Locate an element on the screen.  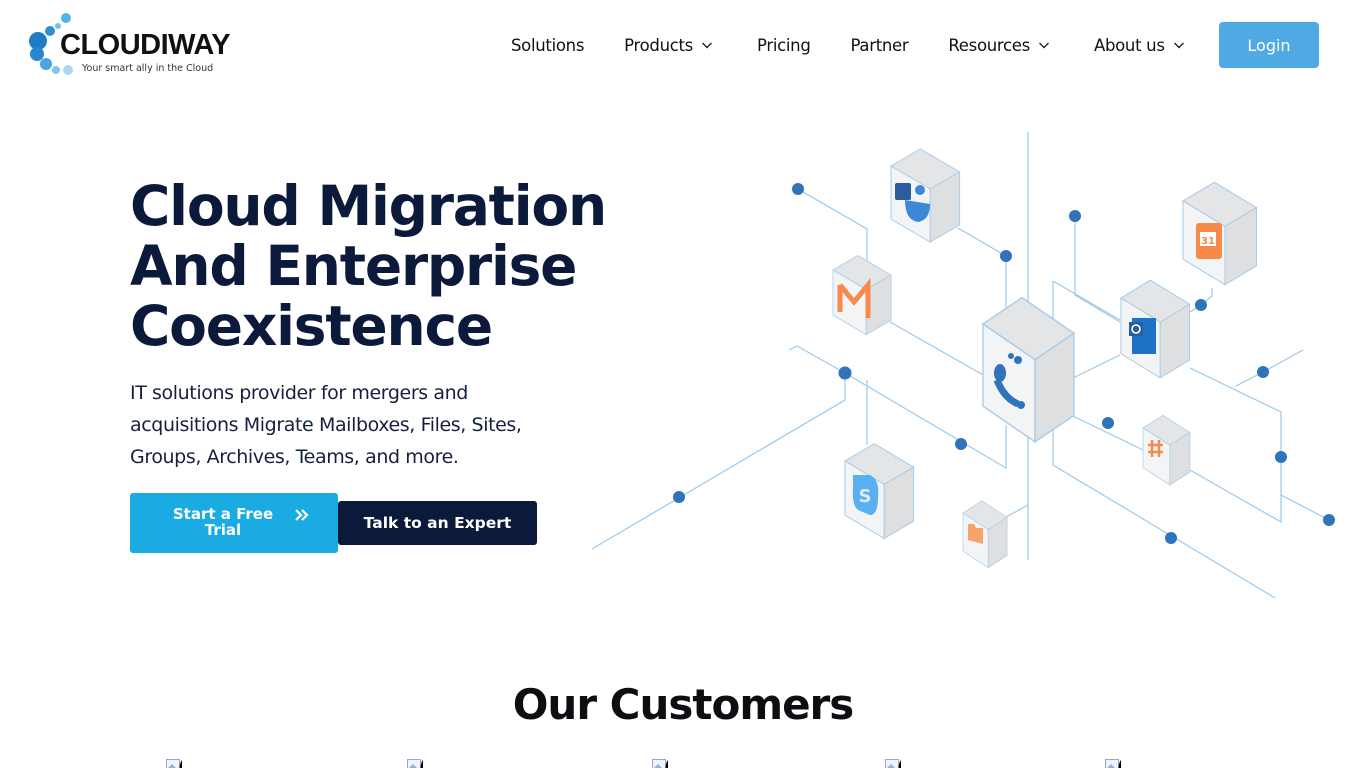
start-free-trial-label: Start a Free Trial is located at coordinates (223, 522).